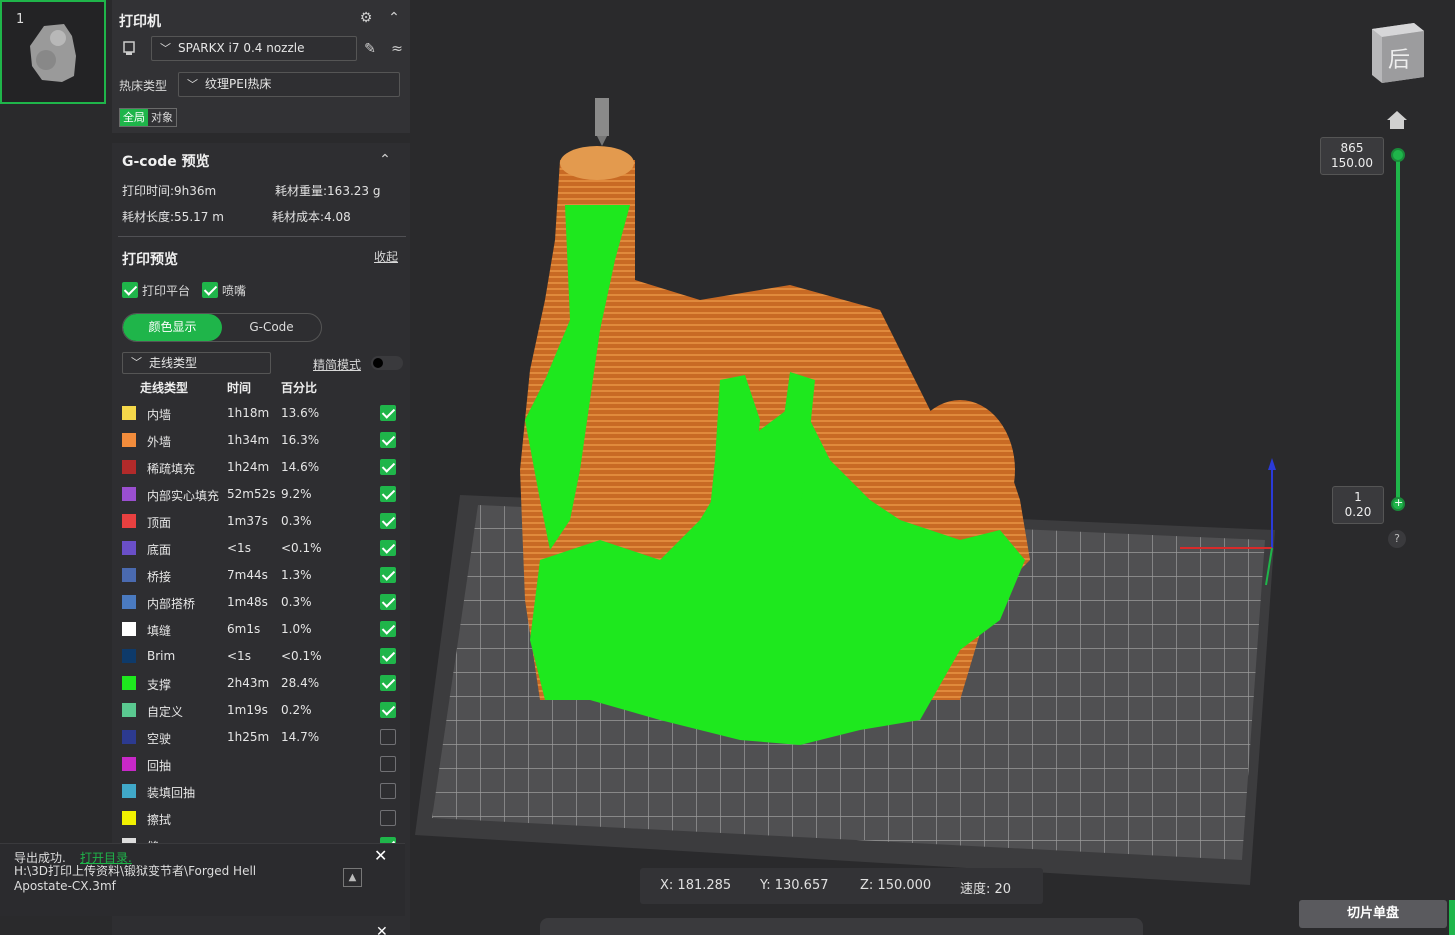 The width and height of the screenshot is (1455, 935). Describe the element at coordinates (247, 710) in the screenshot. I see `line-type-time: 1m19s` at that location.